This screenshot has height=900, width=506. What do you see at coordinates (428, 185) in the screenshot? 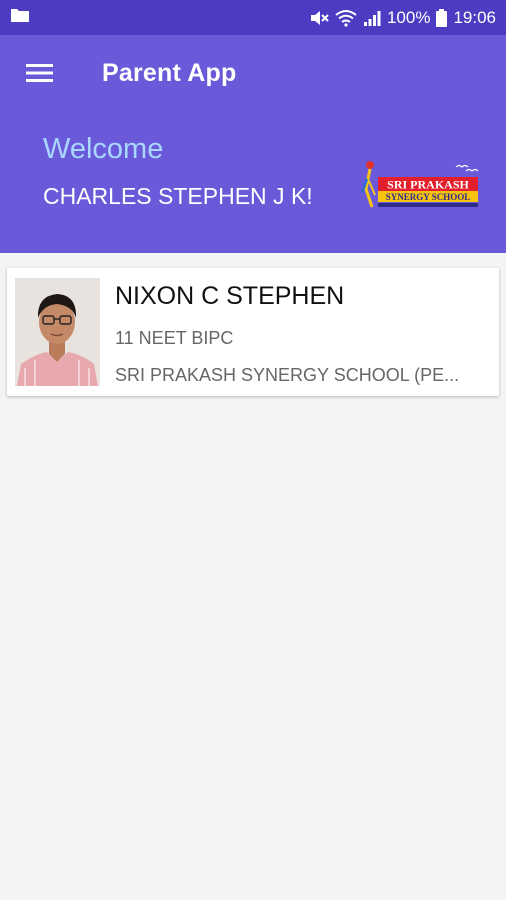
I see `logo-line1: SRI PRAKASH` at bounding box center [428, 185].